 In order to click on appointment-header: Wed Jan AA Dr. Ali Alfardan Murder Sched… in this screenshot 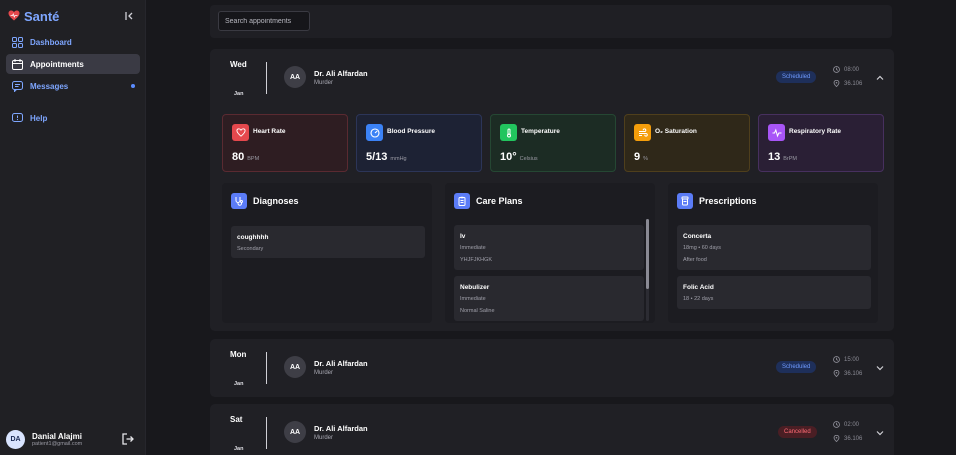, I will do `click(552, 78)`.